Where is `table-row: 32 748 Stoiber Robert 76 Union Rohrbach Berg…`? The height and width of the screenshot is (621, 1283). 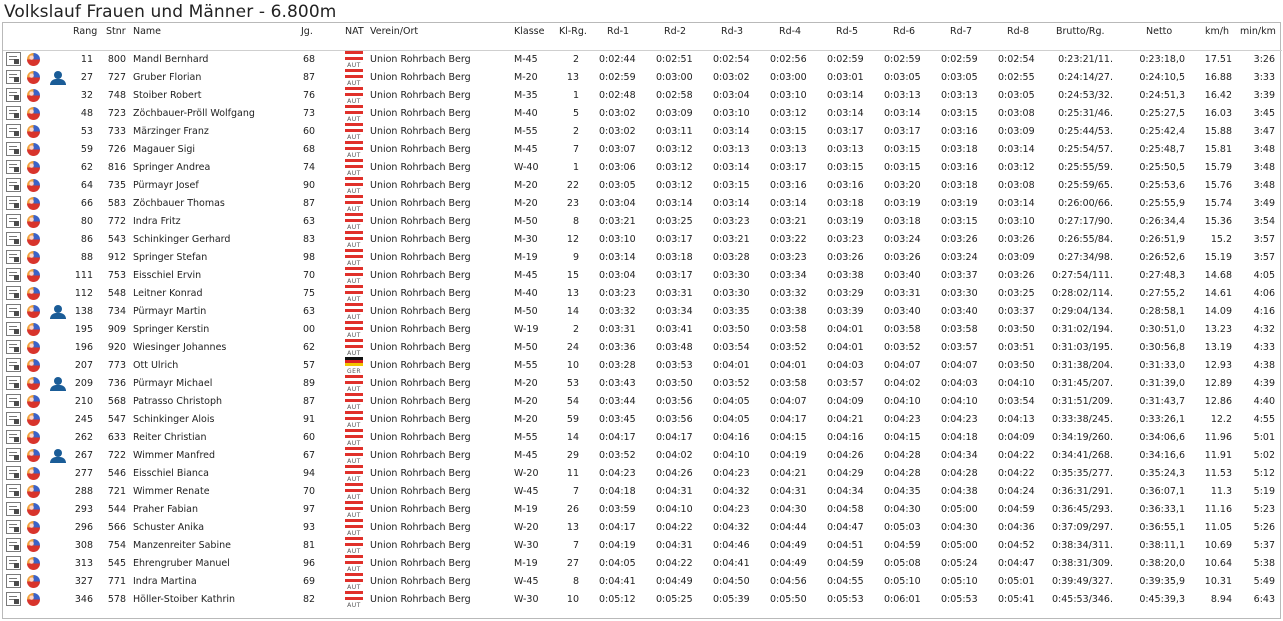 table-row: 32 748 Stoiber Robert 76 Union Rohrbach Berg… is located at coordinates (642, 96).